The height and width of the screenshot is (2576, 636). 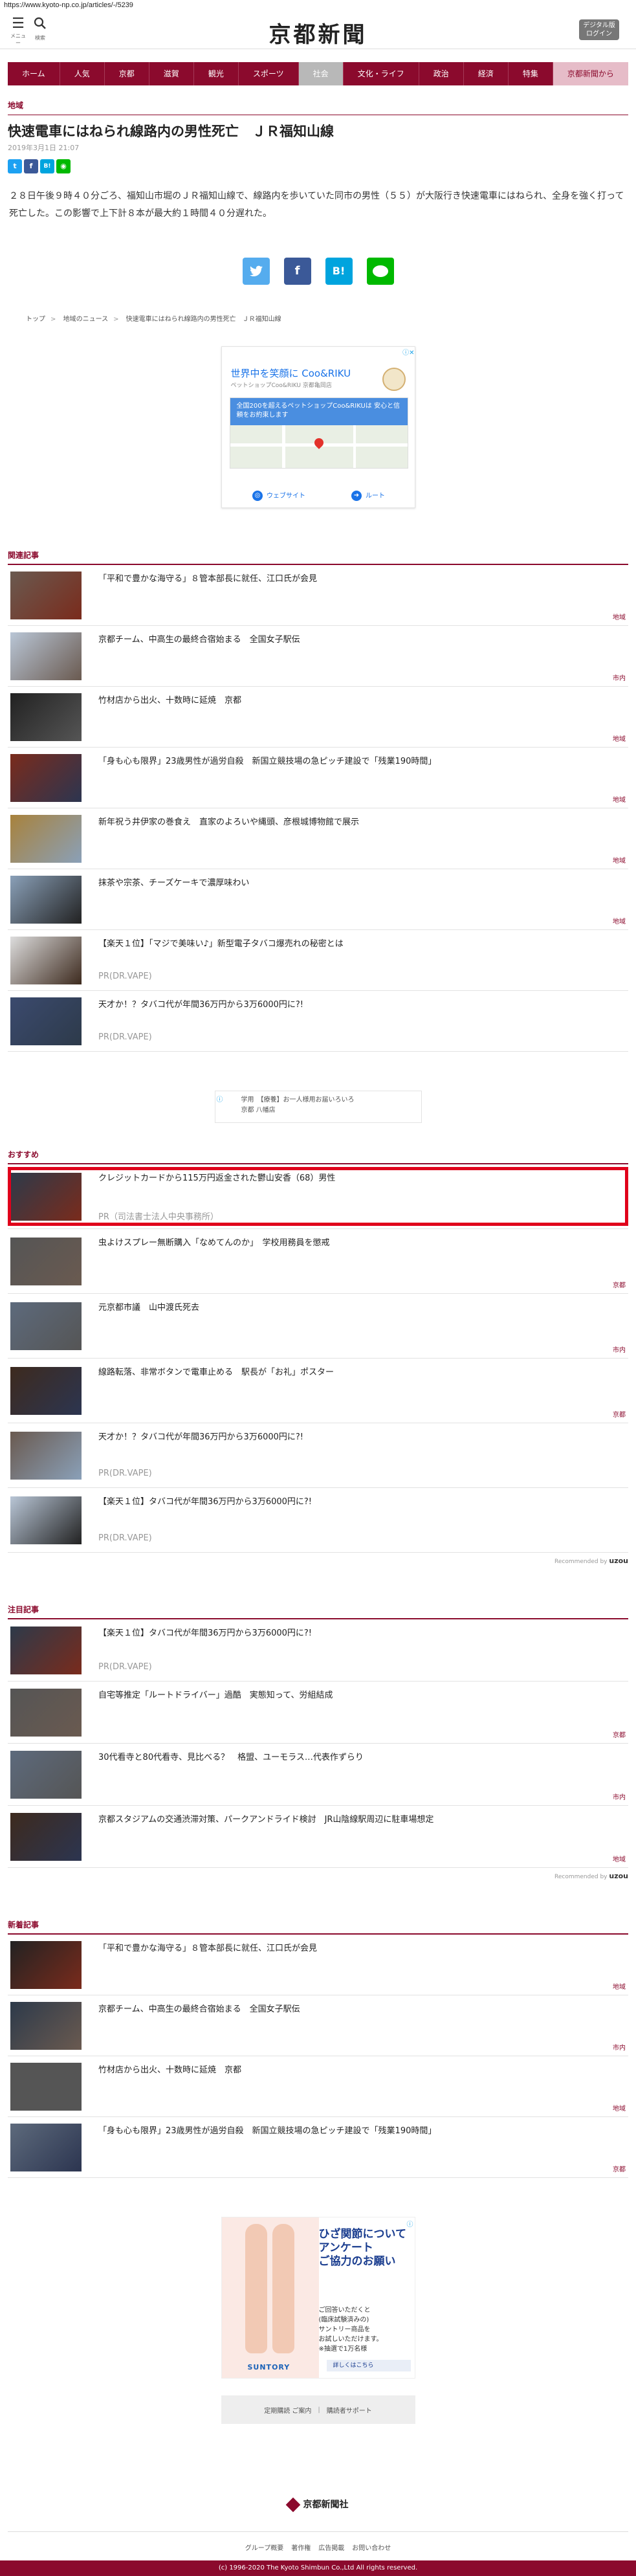 What do you see at coordinates (331, 2548) in the screenshot?
I see `footer-link: 広告掲載` at bounding box center [331, 2548].